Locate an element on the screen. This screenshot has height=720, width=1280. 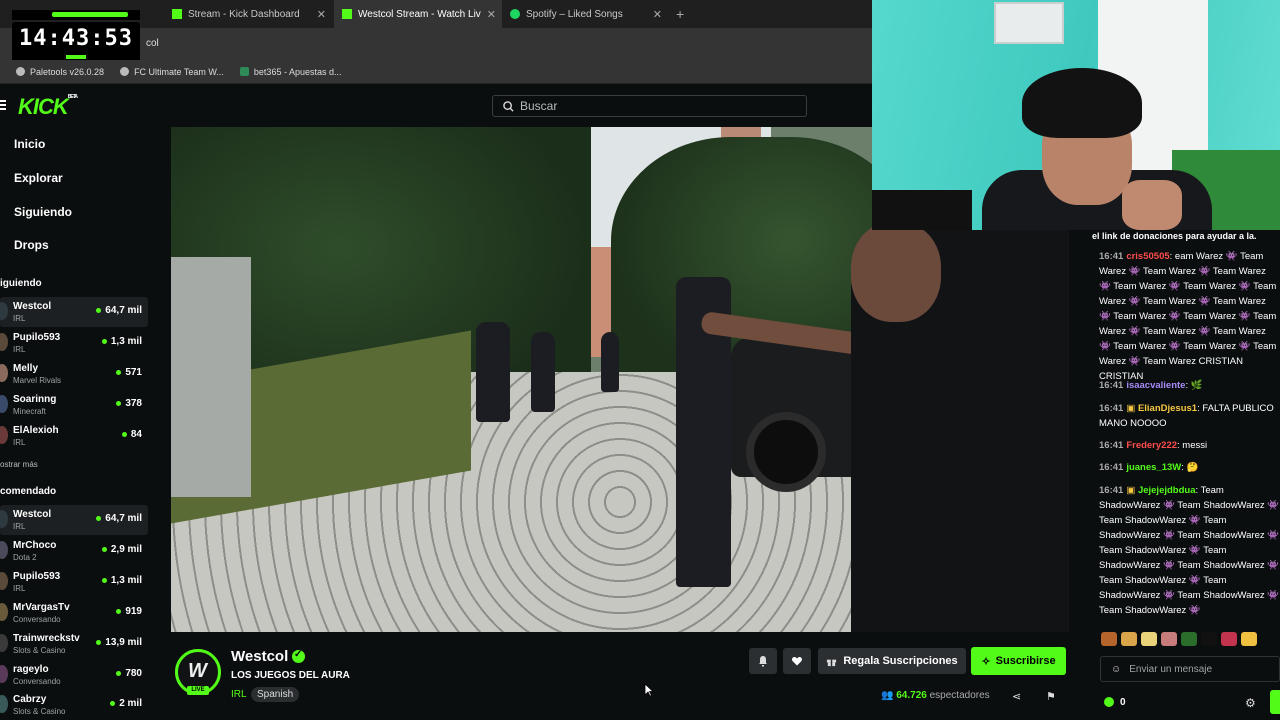
tab-spotify: Spotify – Liked Songs ✕ is located at coordinates (585, 14).